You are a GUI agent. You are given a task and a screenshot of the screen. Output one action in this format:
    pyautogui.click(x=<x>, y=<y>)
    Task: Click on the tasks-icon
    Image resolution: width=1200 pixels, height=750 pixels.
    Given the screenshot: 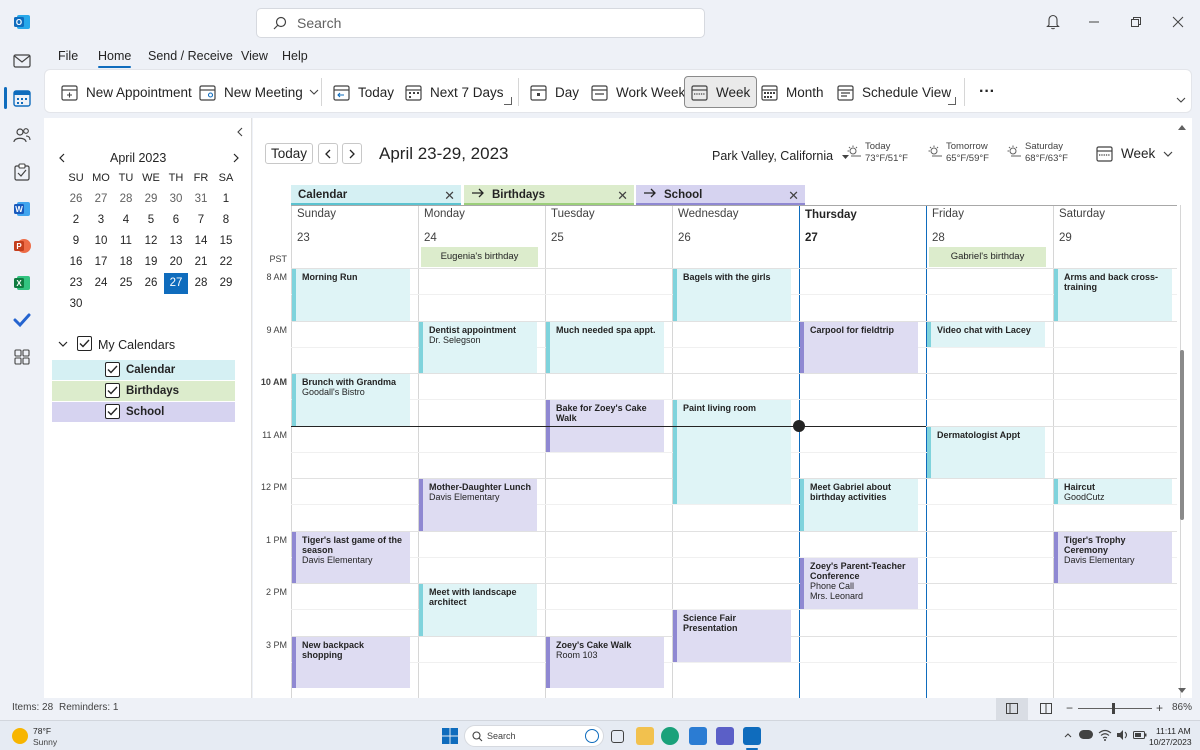 What is the action you would take?
    pyautogui.click(x=22, y=172)
    